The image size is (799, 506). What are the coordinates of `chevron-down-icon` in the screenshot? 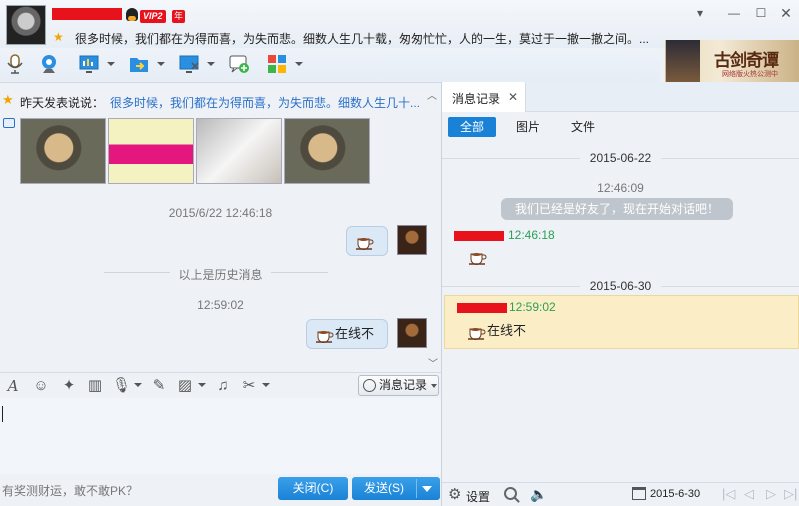 It's located at (434, 386).